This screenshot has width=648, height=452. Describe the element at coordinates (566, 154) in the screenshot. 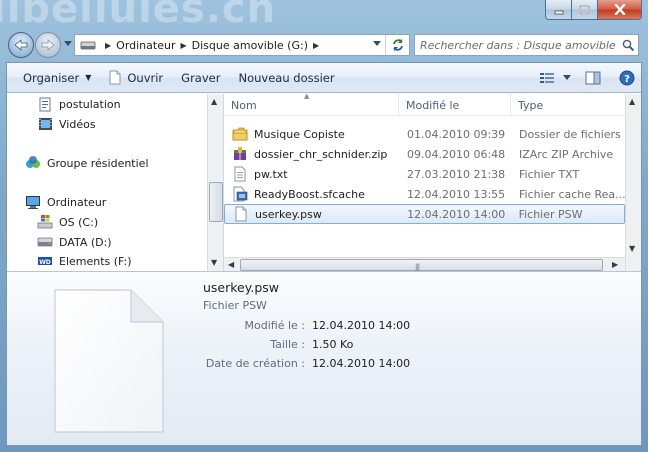

I see `file-type: IZArc ZIP Archive` at that location.